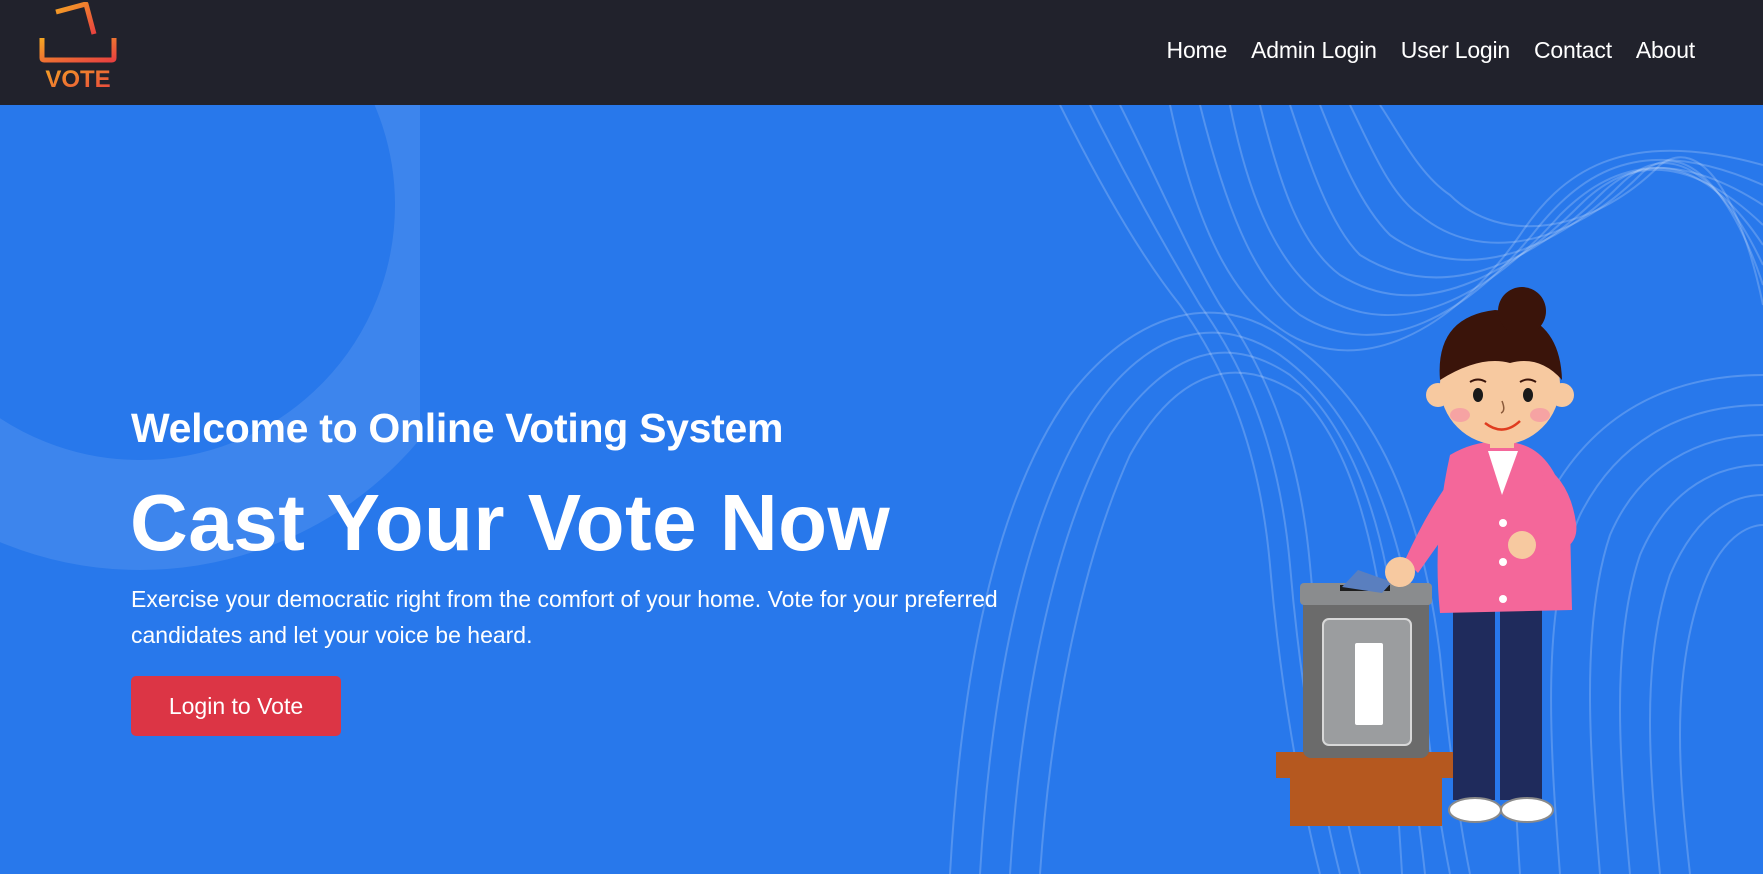 This screenshot has height=874, width=1763. Describe the element at coordinates (86, 48) in the screenshot. I see `vote-logo: VOTE` at that location.